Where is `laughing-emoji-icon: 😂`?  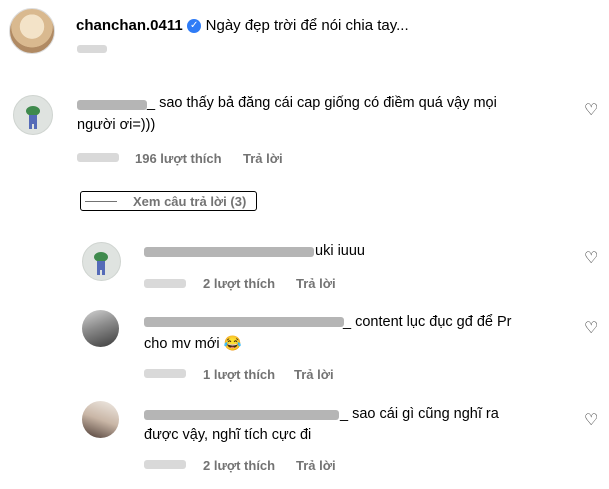 laughing-emoji-icon: 😂 is located at coordinates (232, 344).